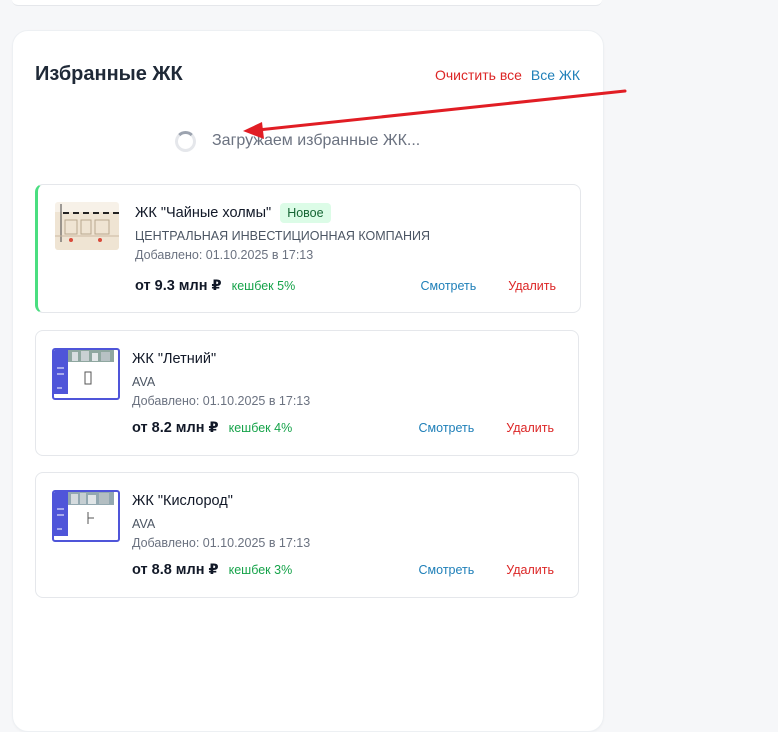  I want to click on complex-name: ЖК "Кислород", so click(182, 501).